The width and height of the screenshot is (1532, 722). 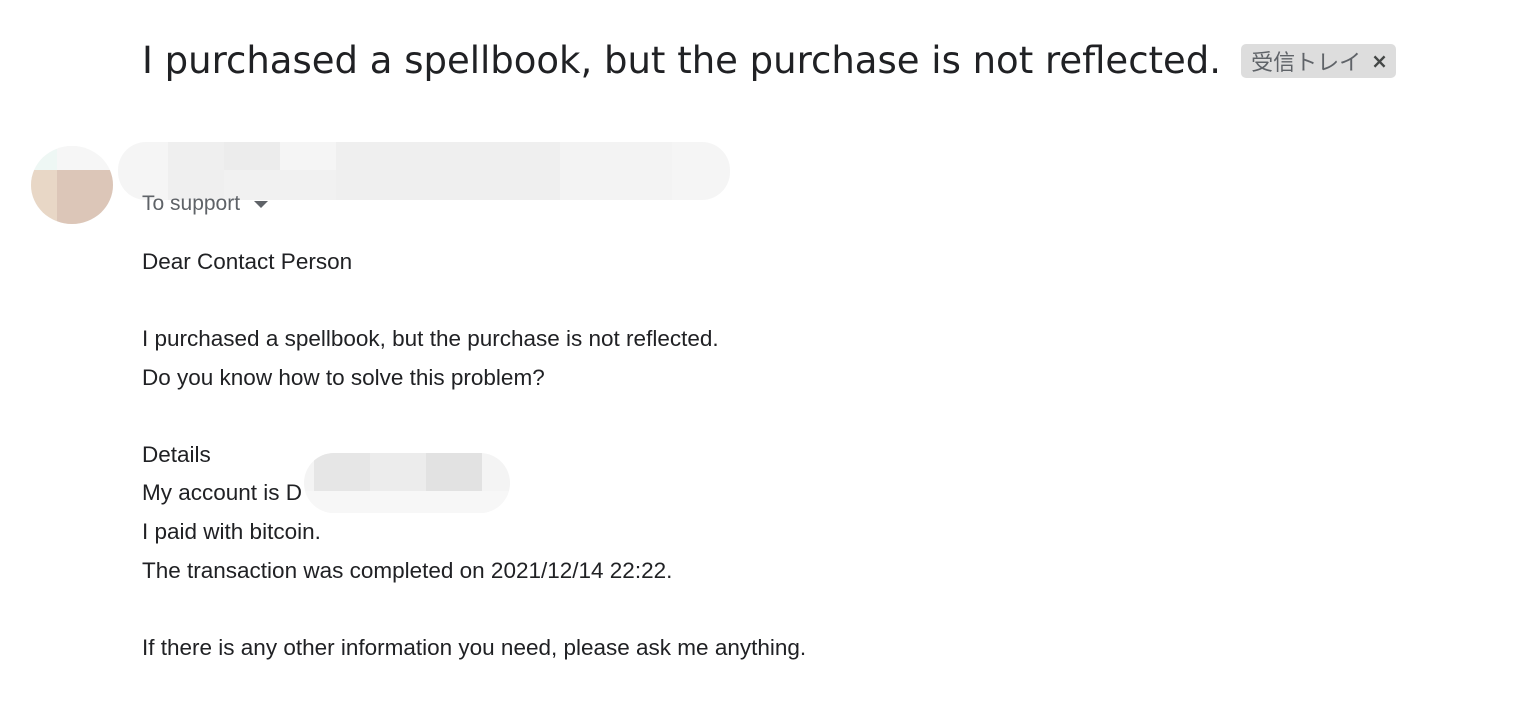 What do you see at coordinates (343, 377) in the screenshot?
I see `body-line: Do you know how to solve this problem?` at bounding box center [343, 377].